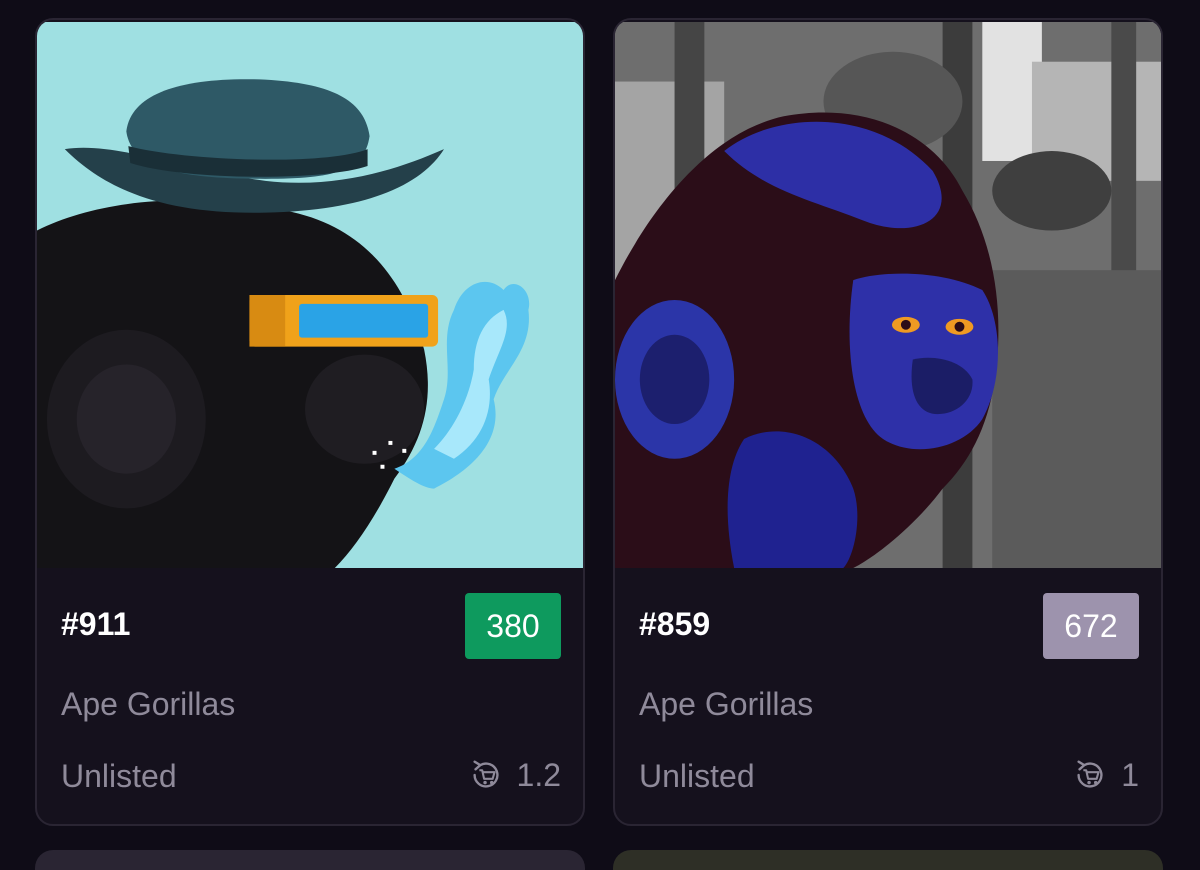  I want to click on price-value: 1, so click(1130, 774).